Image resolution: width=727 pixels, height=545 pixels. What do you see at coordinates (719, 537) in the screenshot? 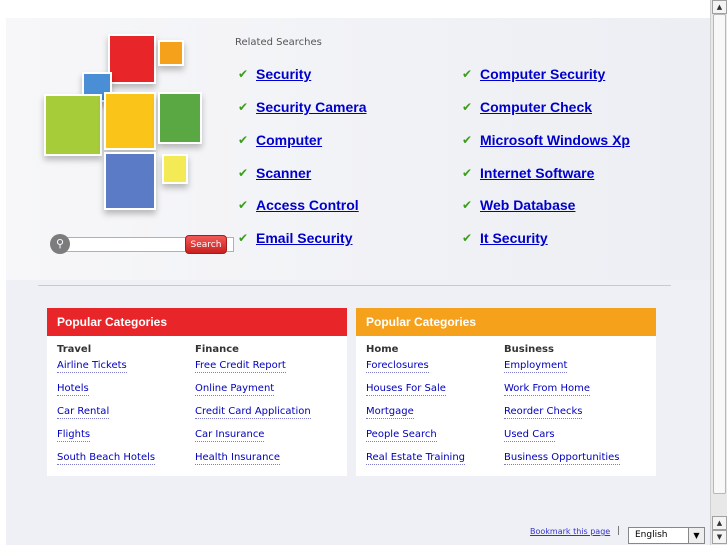
I see `scroll-down-button: ▼` at bounding box center [719, 537].